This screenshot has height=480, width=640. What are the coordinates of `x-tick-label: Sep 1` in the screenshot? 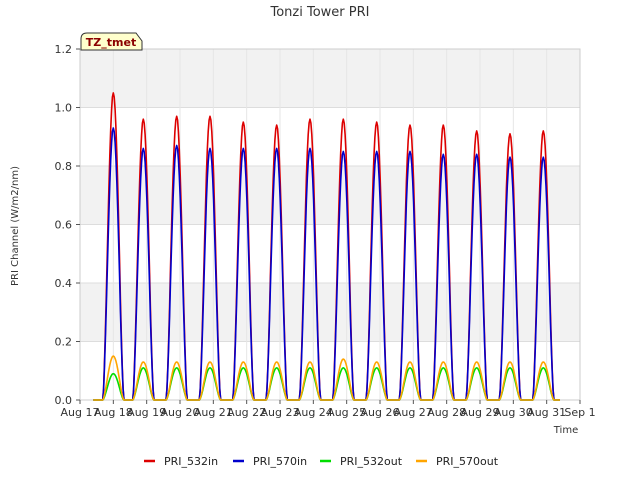 It's located at (579, 412).